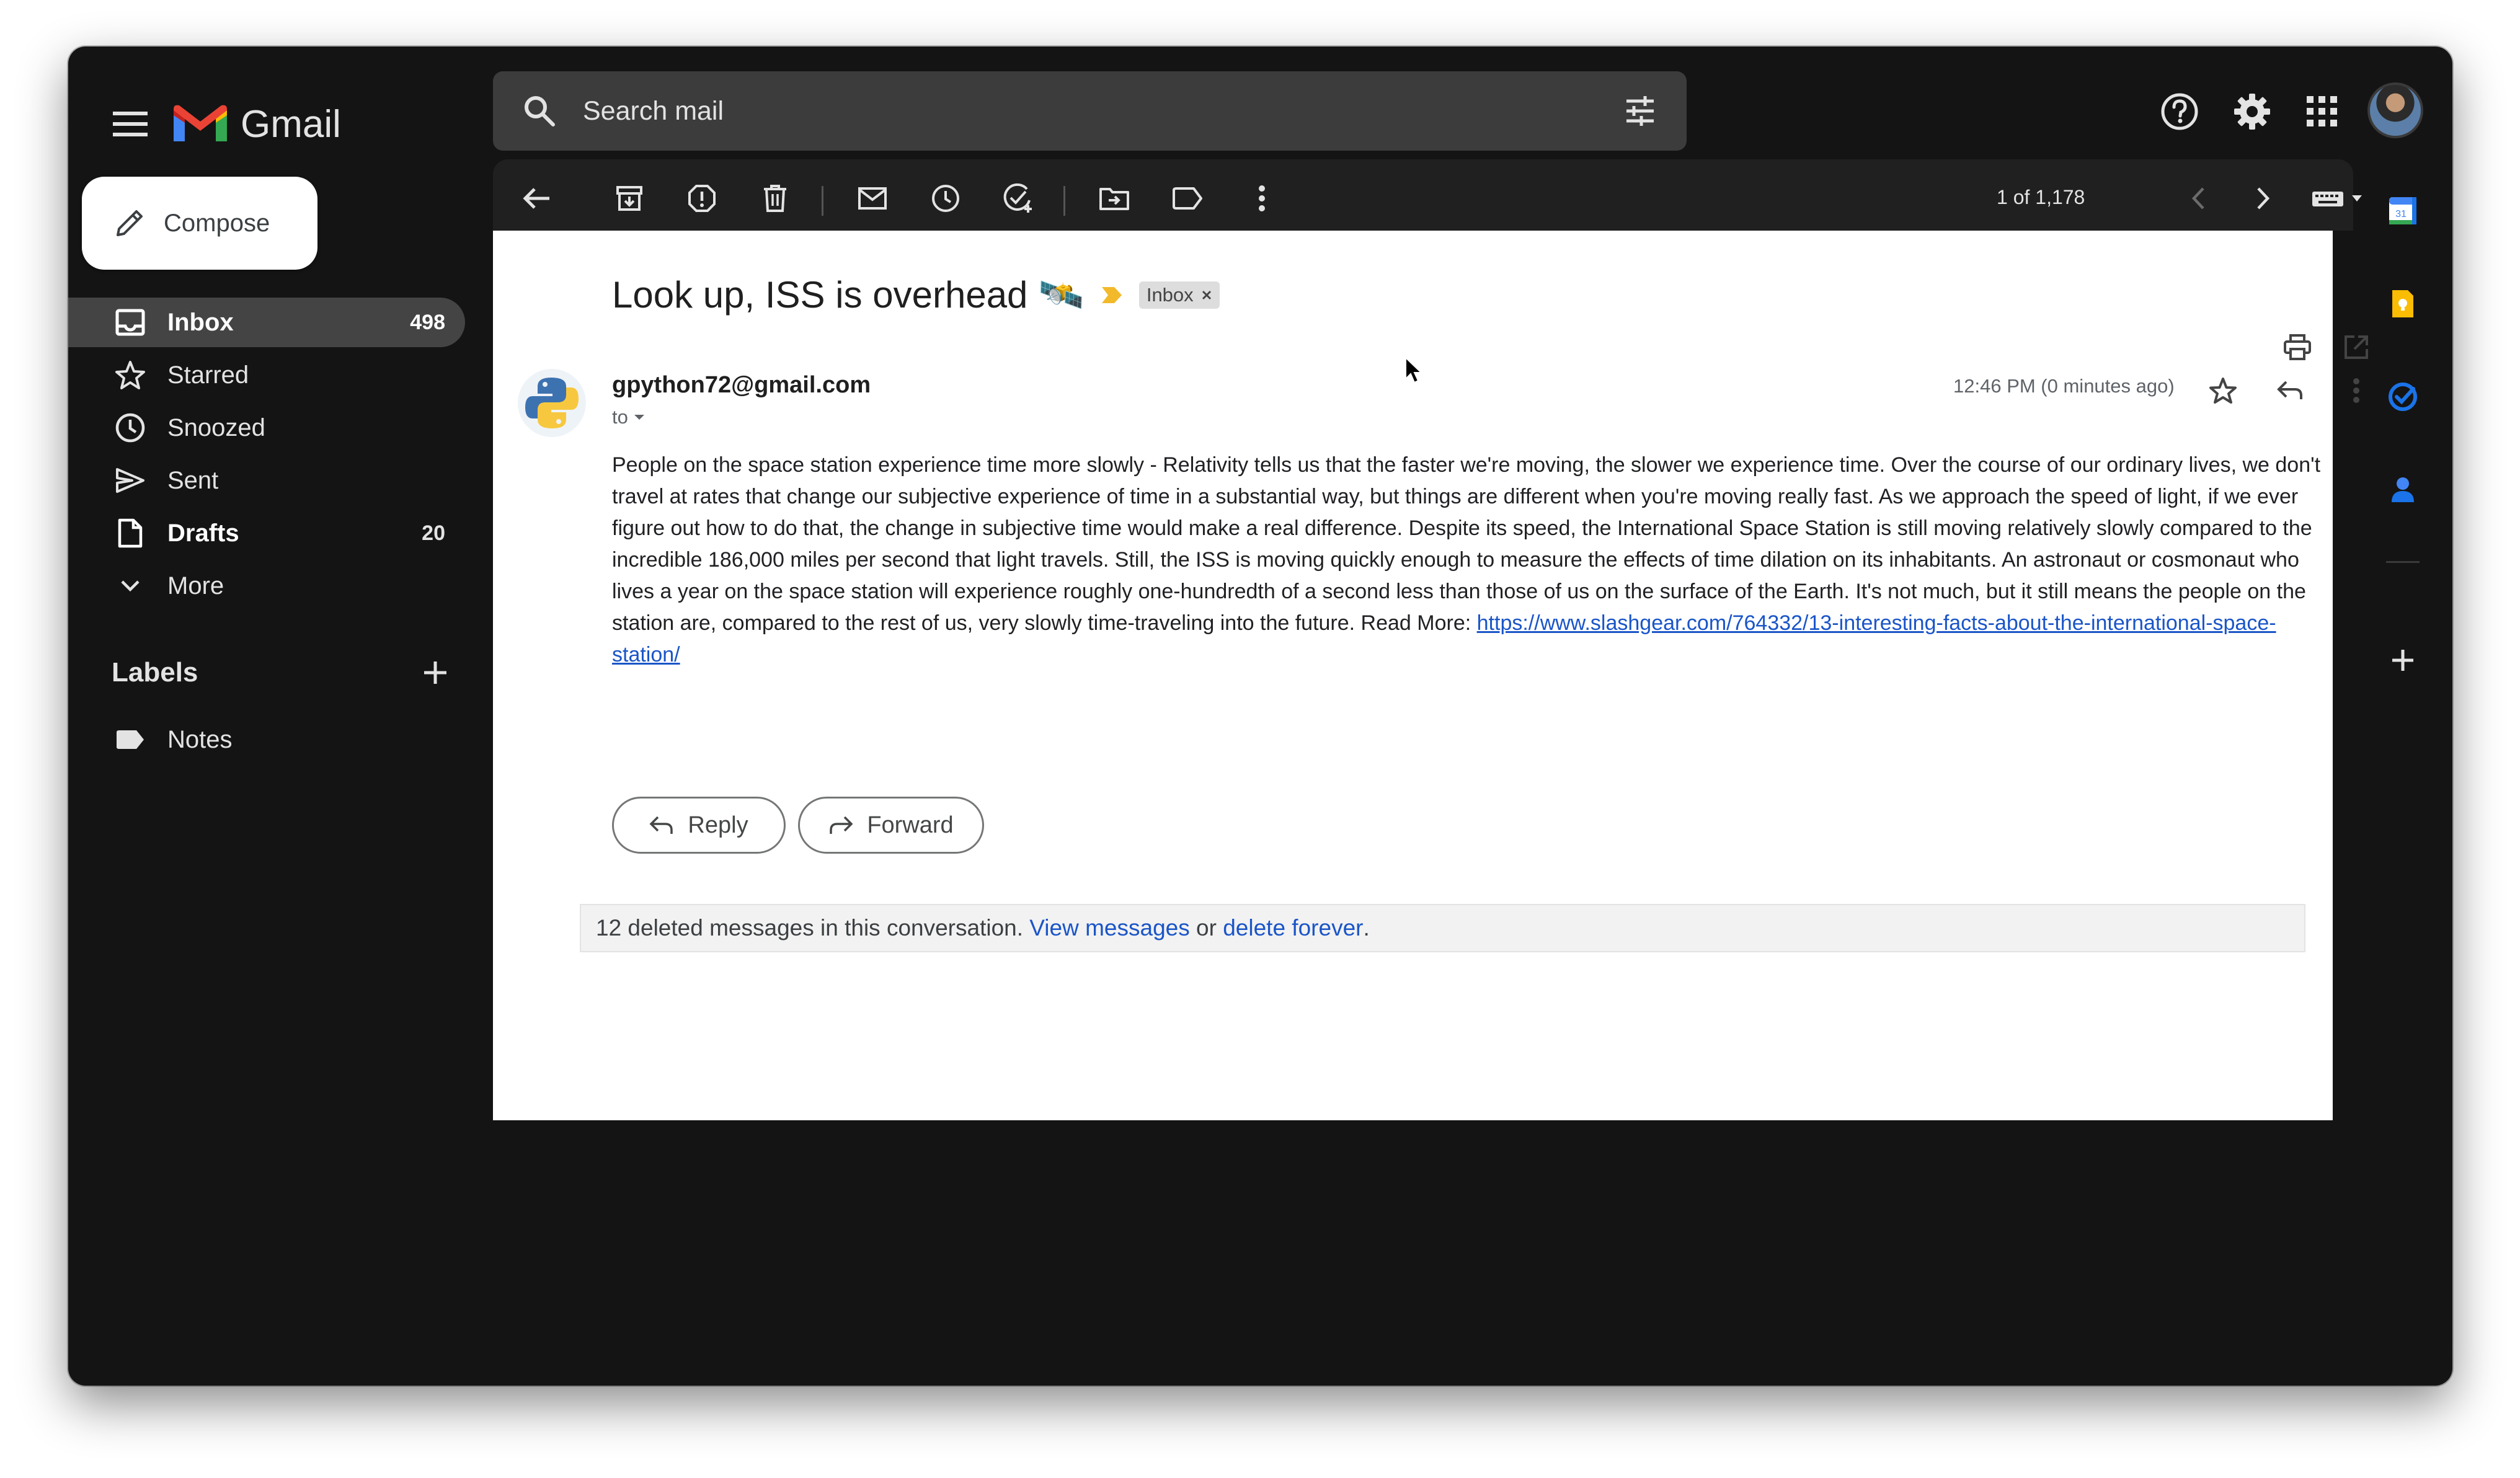 The image size is (2520, 1478). I want to click on pencil-icon, so click(130, 223).